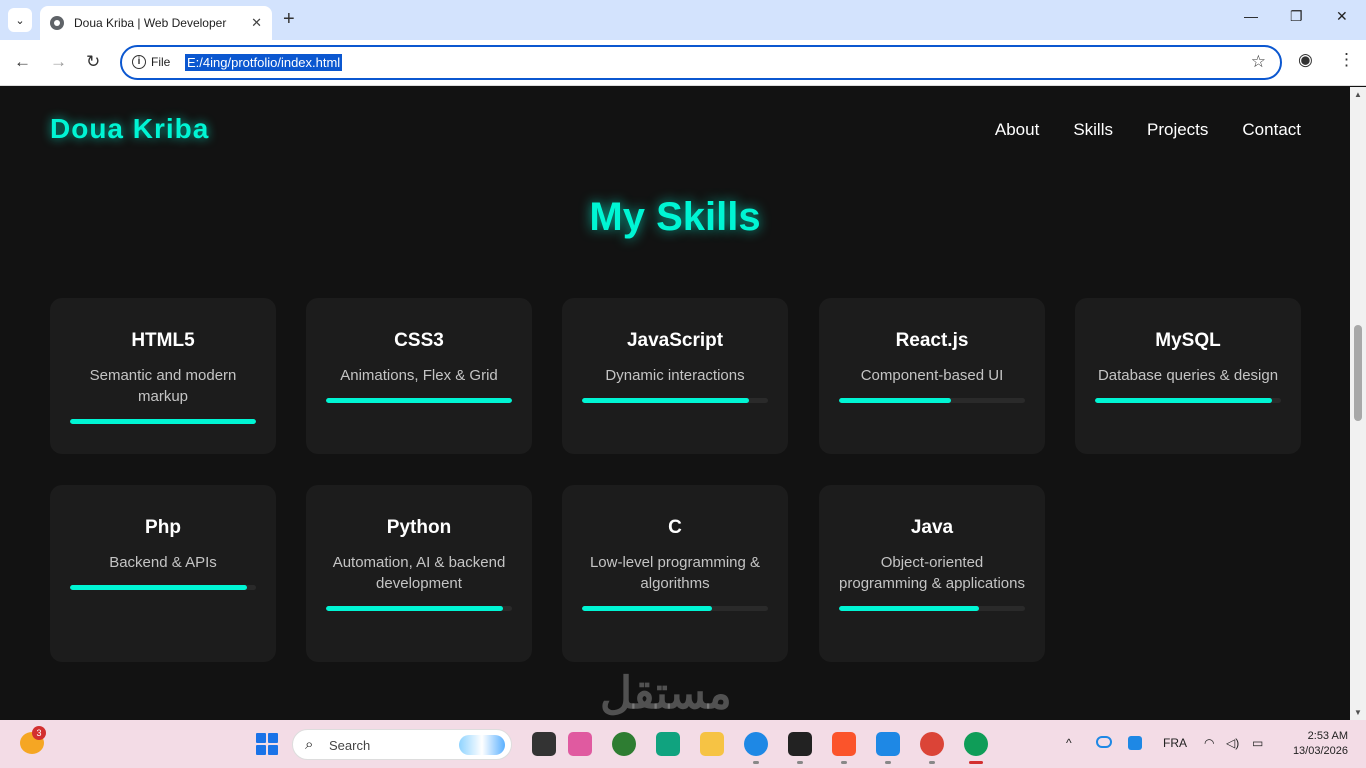 The height and width of the screenshot is (768, 1366). Describe the element at coordinates (1327, 736) in the screenshot. I see `clock-time: 2:53 AM` at that location.